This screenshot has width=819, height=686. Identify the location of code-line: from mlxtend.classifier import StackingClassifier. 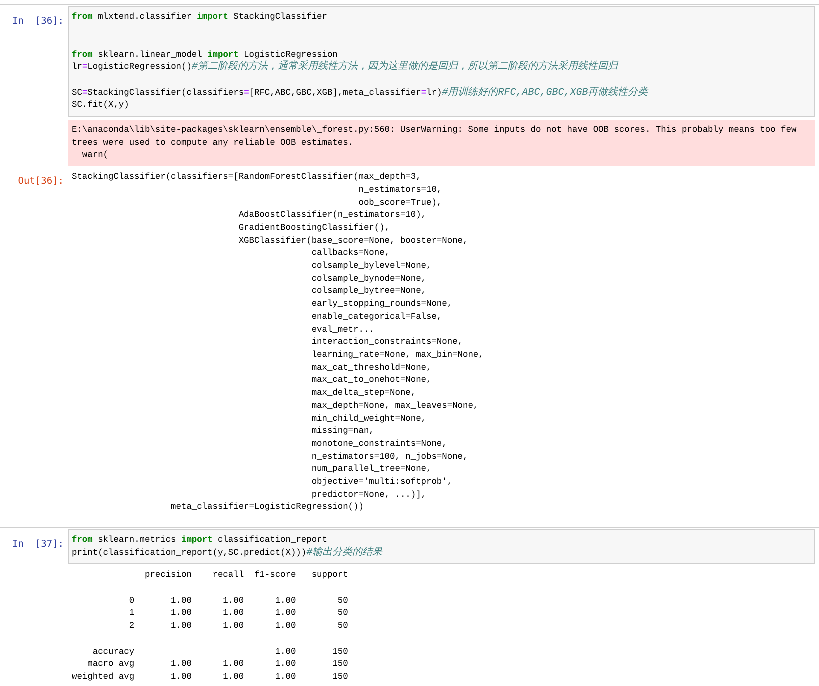
(200, 17).